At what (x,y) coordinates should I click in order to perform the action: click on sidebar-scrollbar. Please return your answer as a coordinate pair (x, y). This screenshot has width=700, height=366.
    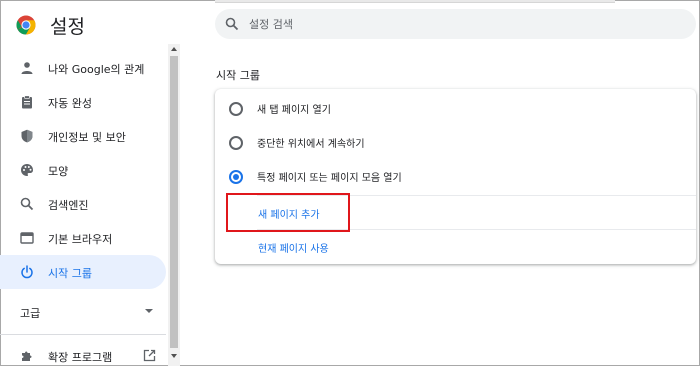
    Looking at the image, I should click on (174, 205).